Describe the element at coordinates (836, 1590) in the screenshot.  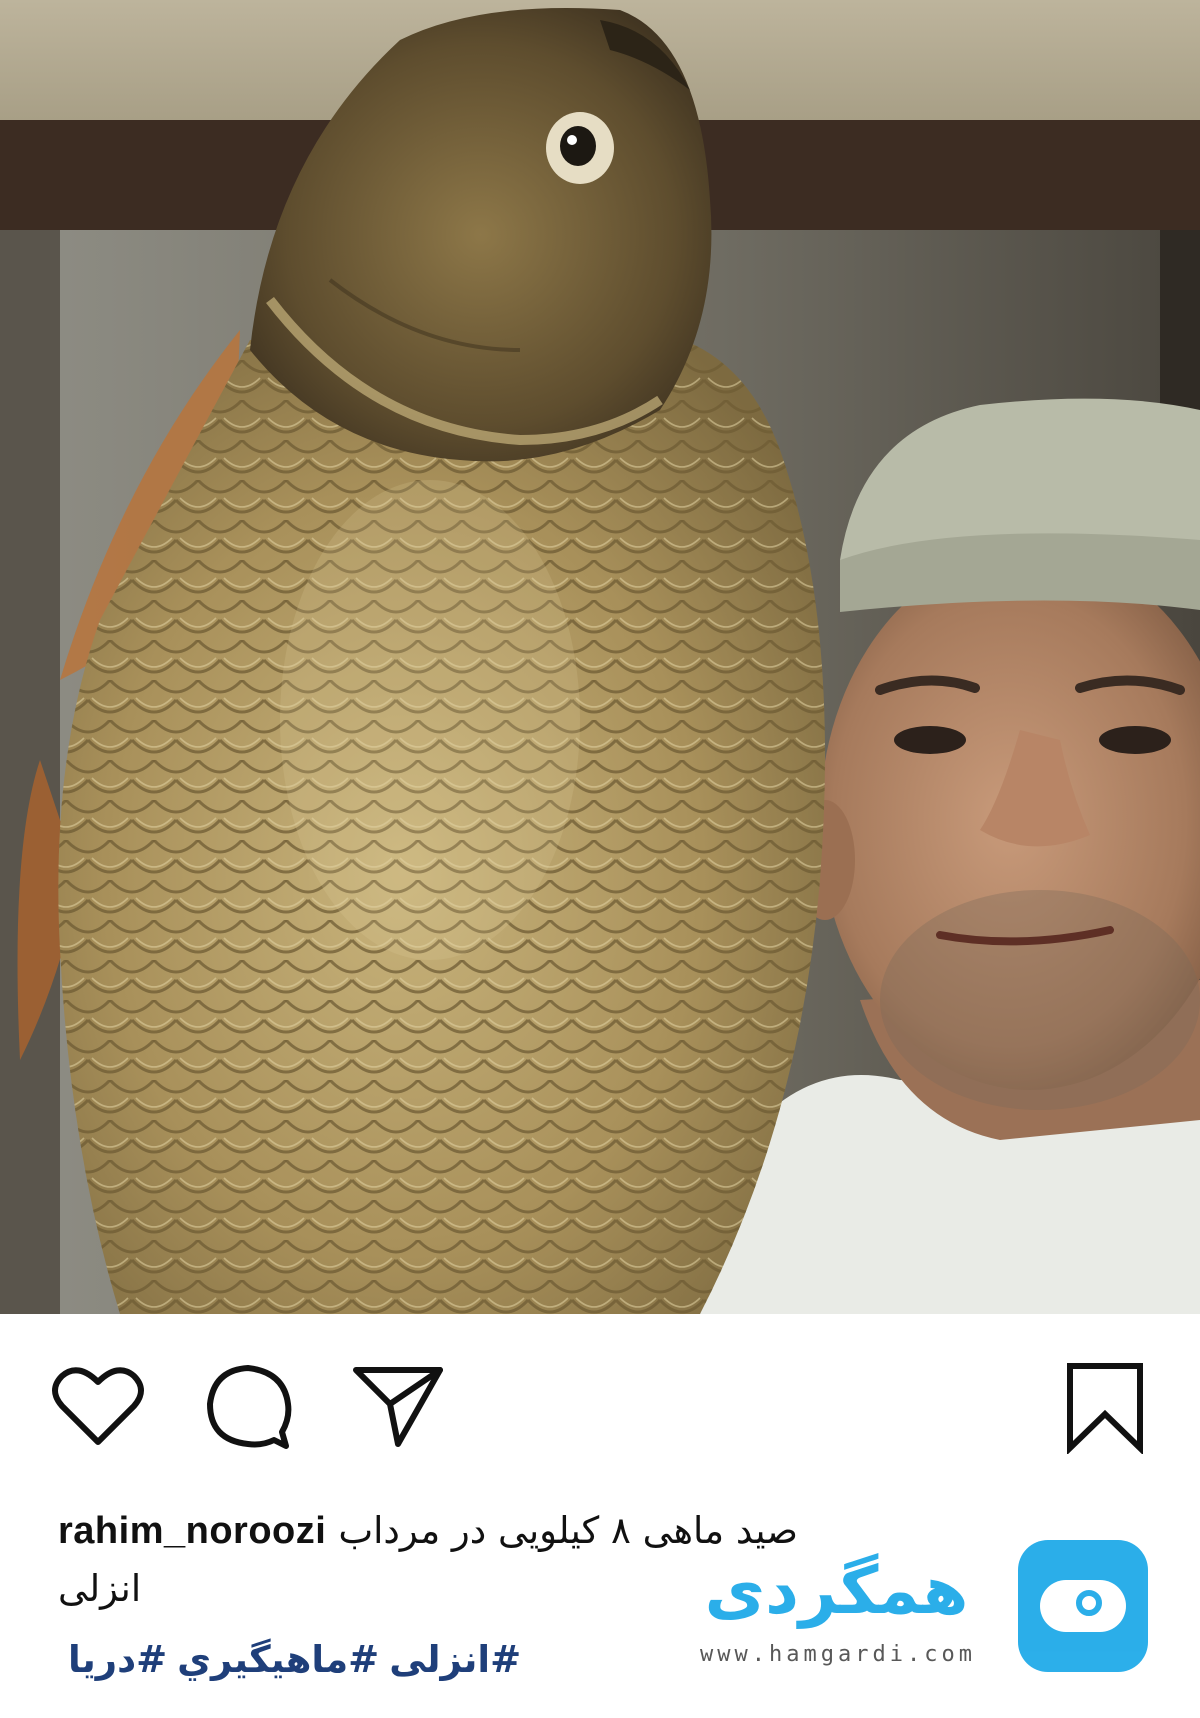
I see `watermark-brand: همگردی` at that location.